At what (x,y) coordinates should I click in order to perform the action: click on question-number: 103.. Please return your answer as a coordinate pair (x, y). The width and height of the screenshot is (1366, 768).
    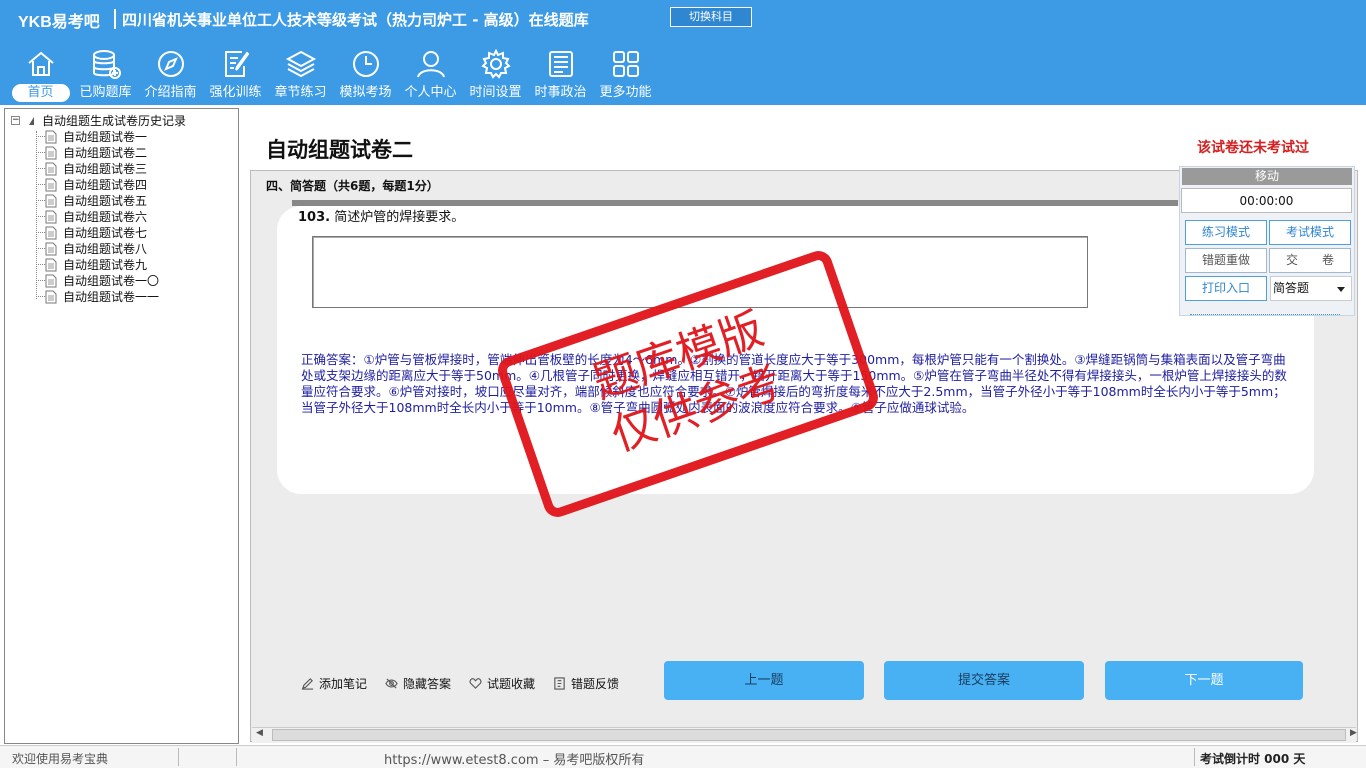
    Looking at the image, I should click on (314, 217).